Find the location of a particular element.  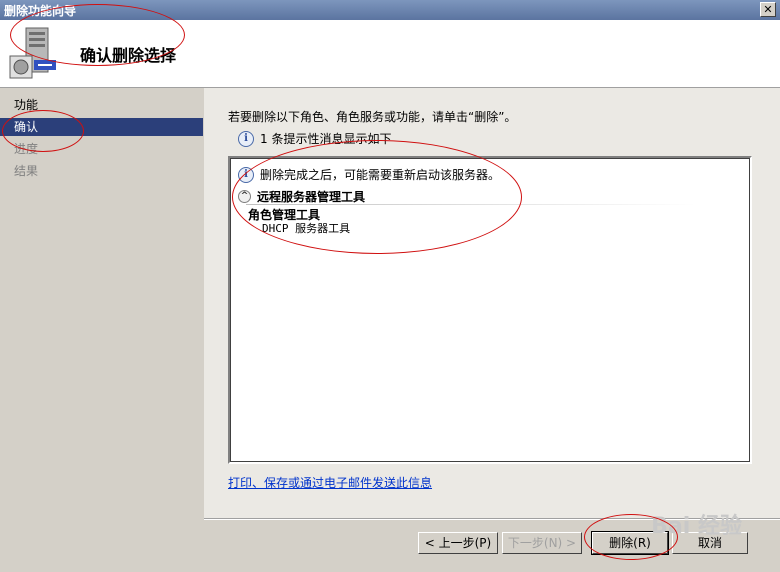

close-button: ✕ is located at coordinates (768, 9).